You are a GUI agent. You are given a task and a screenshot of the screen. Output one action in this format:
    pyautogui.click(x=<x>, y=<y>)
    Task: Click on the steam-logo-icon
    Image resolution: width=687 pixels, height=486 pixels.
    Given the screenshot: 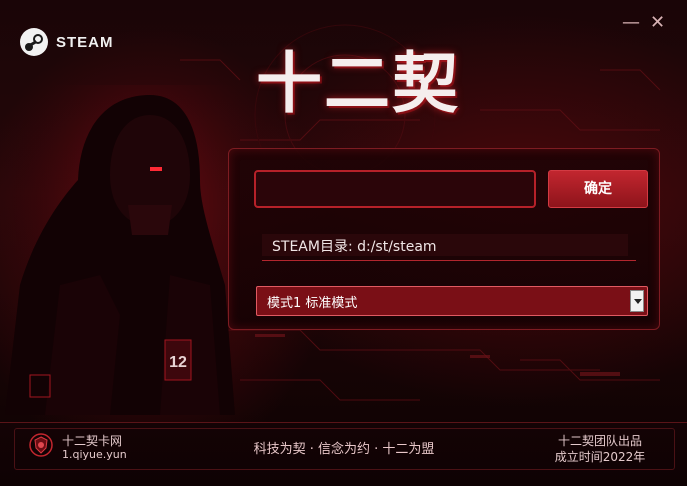 What is the action you would take?
    pyautogui.click(x=34, y=42)
    